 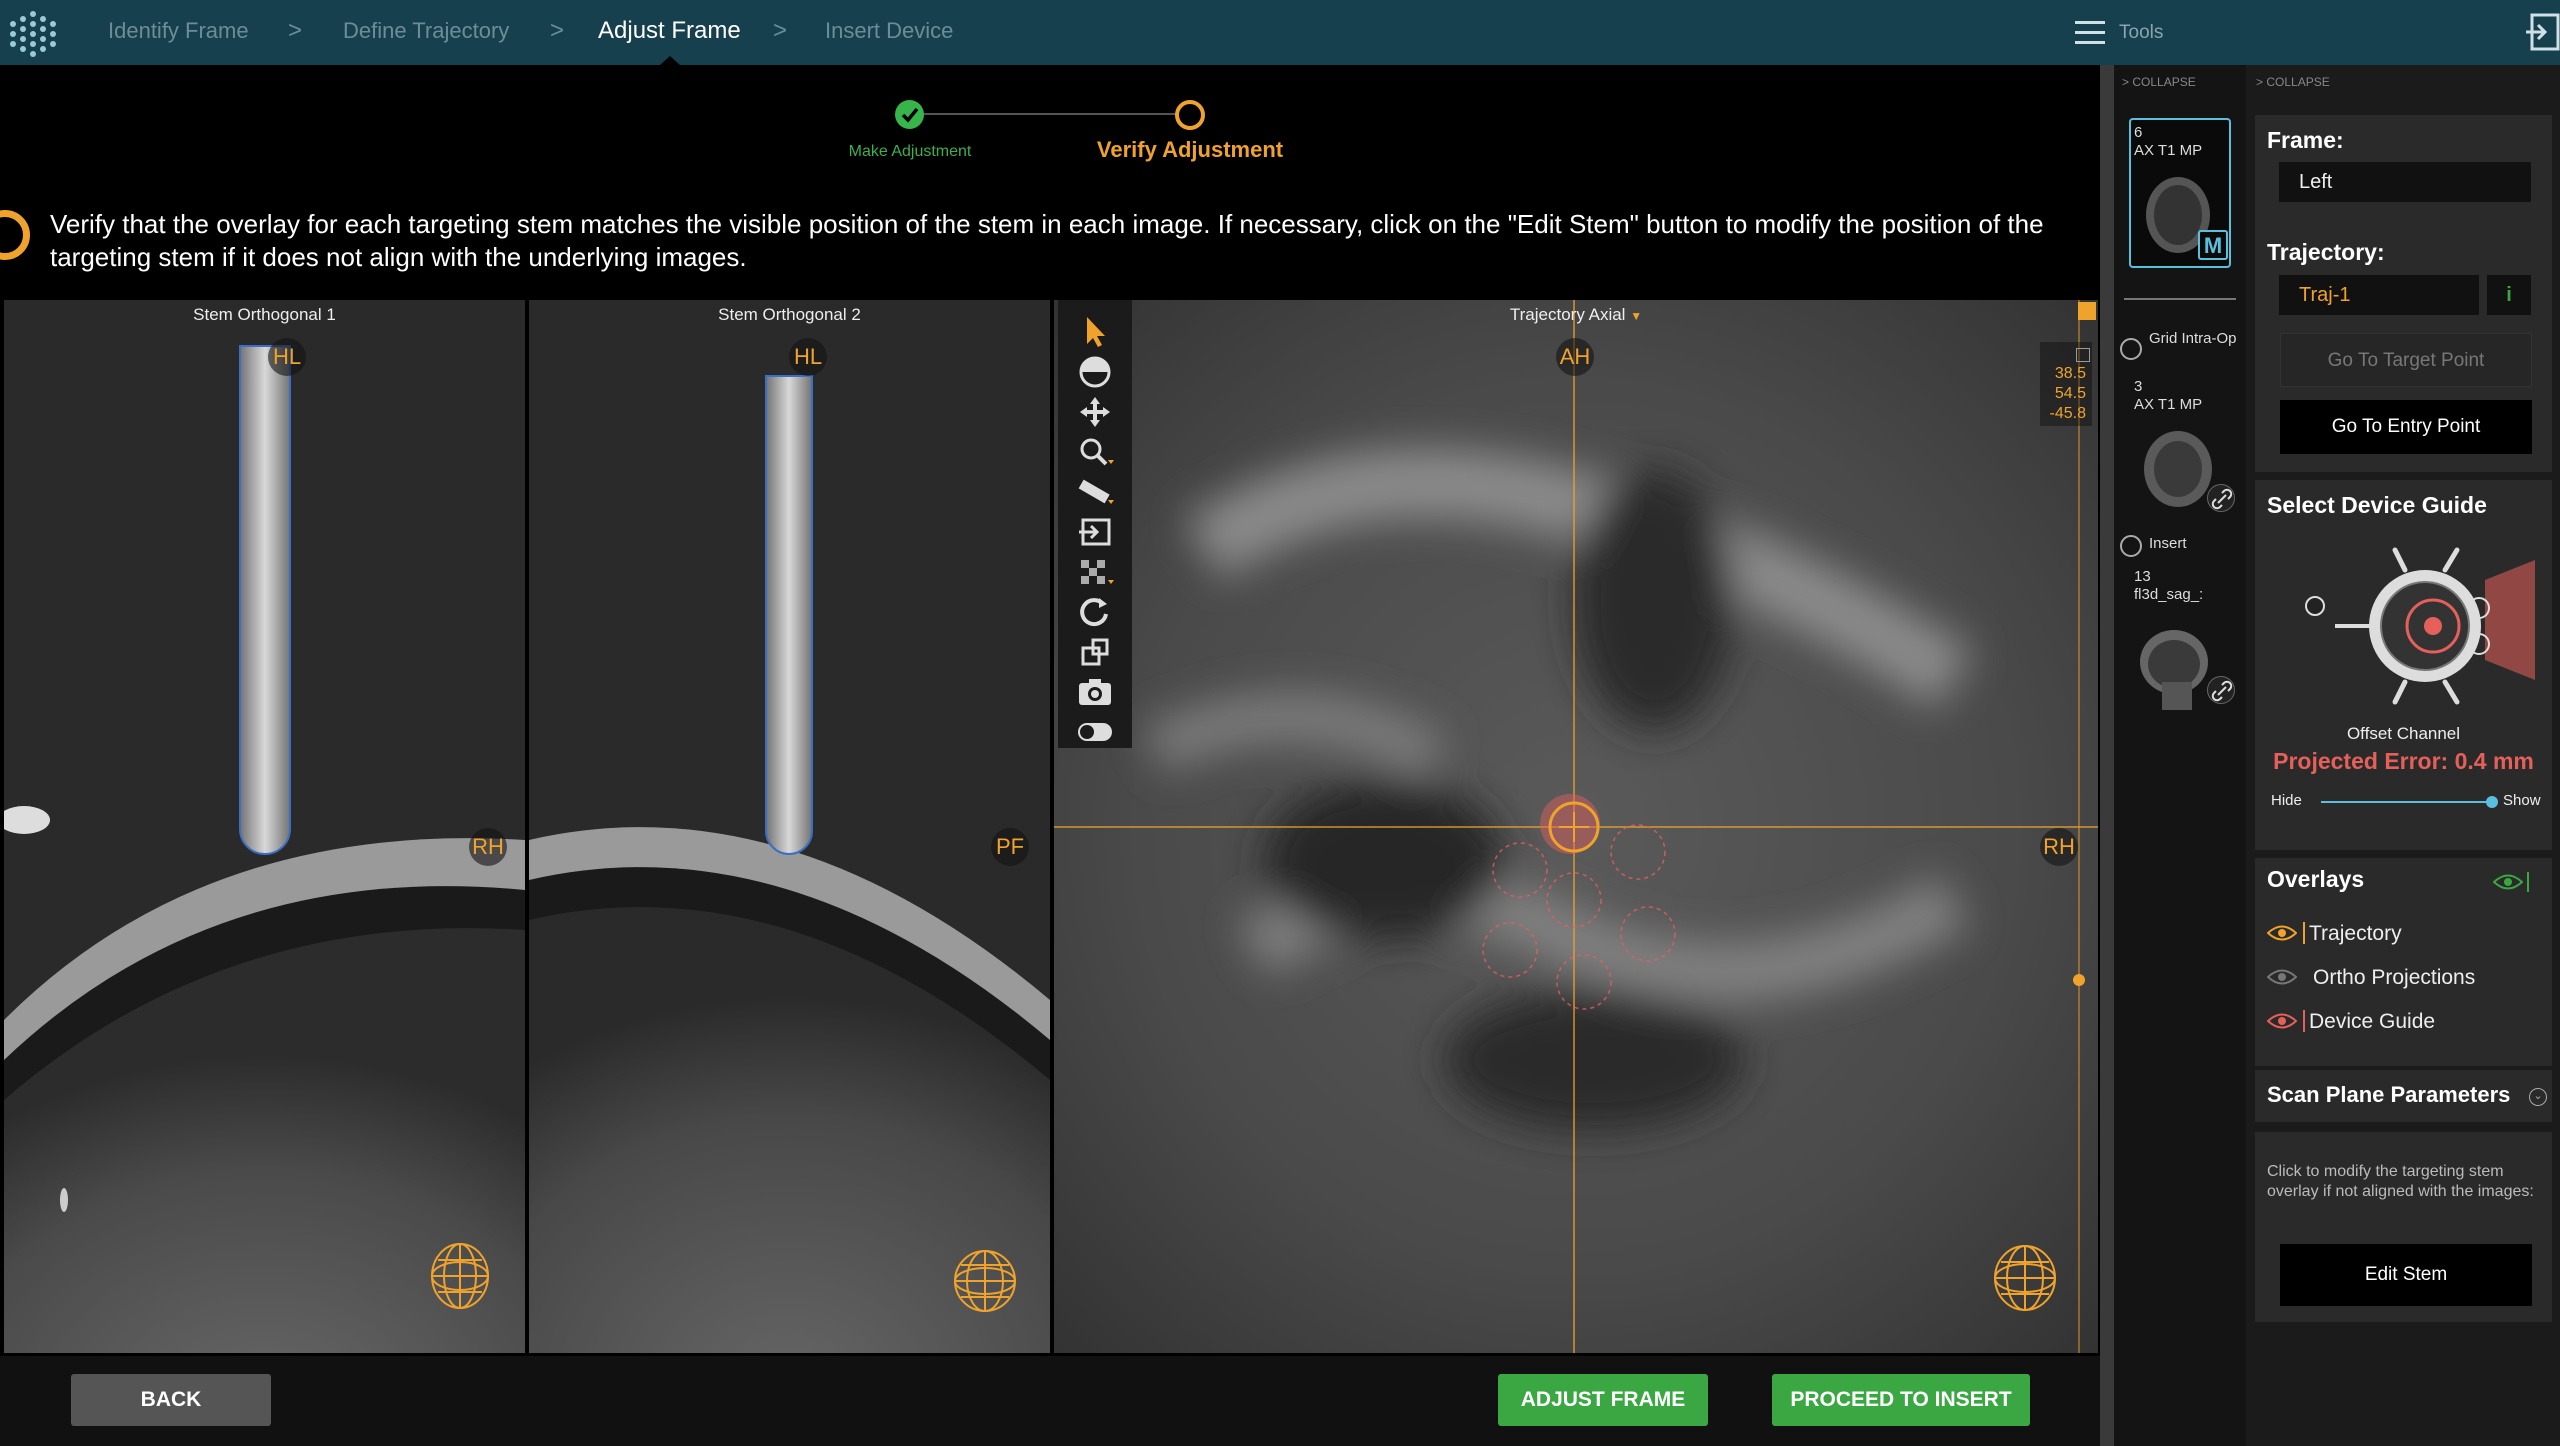 I want to click on ortho-projections-eye-icon, so click(x=2282, y=977).